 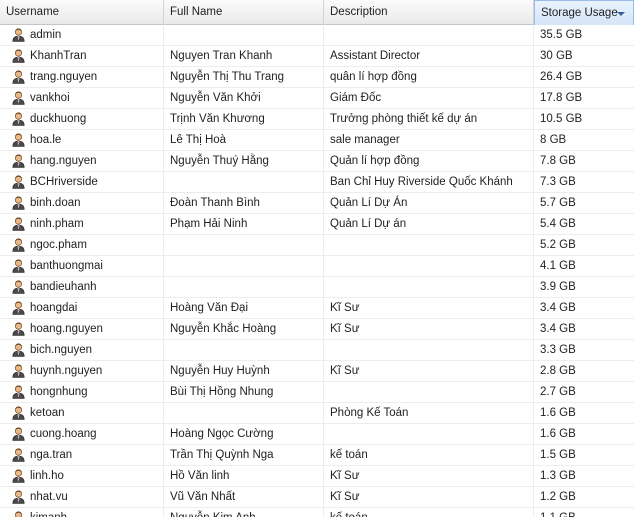 What do you see at coordinates (317, 413) in the screenshot?
I see `table-row: ketoan Phòng Kế Toán 1.6 GB` at bounding box center [317, 413].